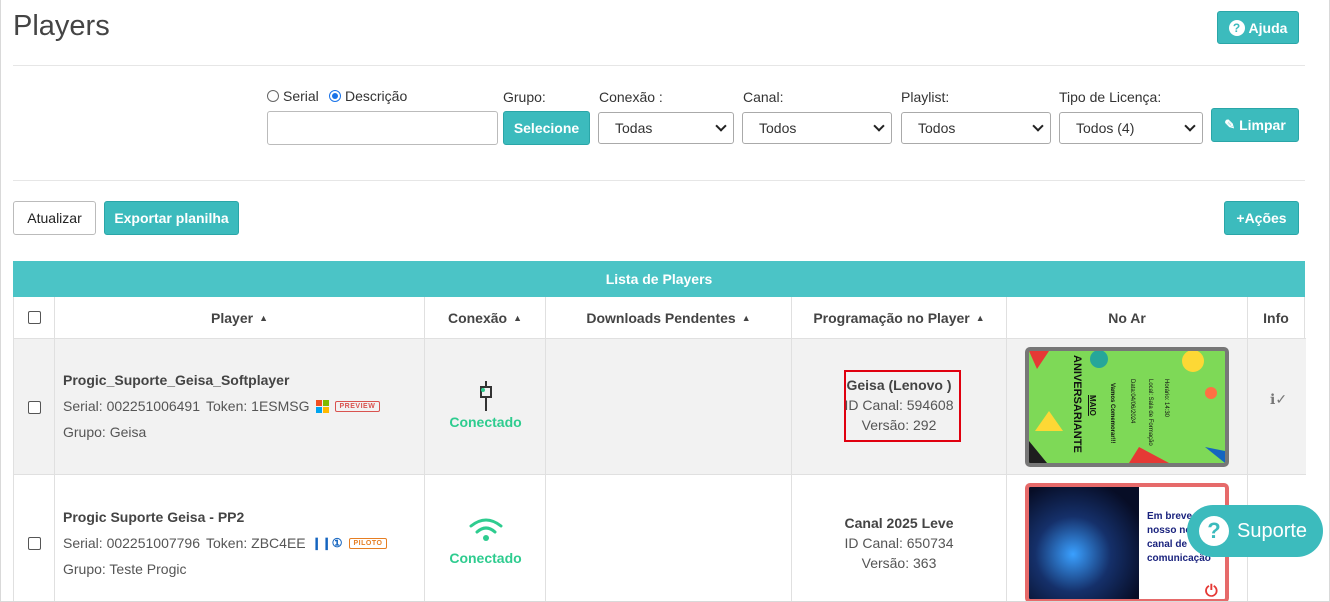  What do you see at coordinates (486, 396) in the screenshot?
I see `ethernet-icon` at bounding box center [486, 396].